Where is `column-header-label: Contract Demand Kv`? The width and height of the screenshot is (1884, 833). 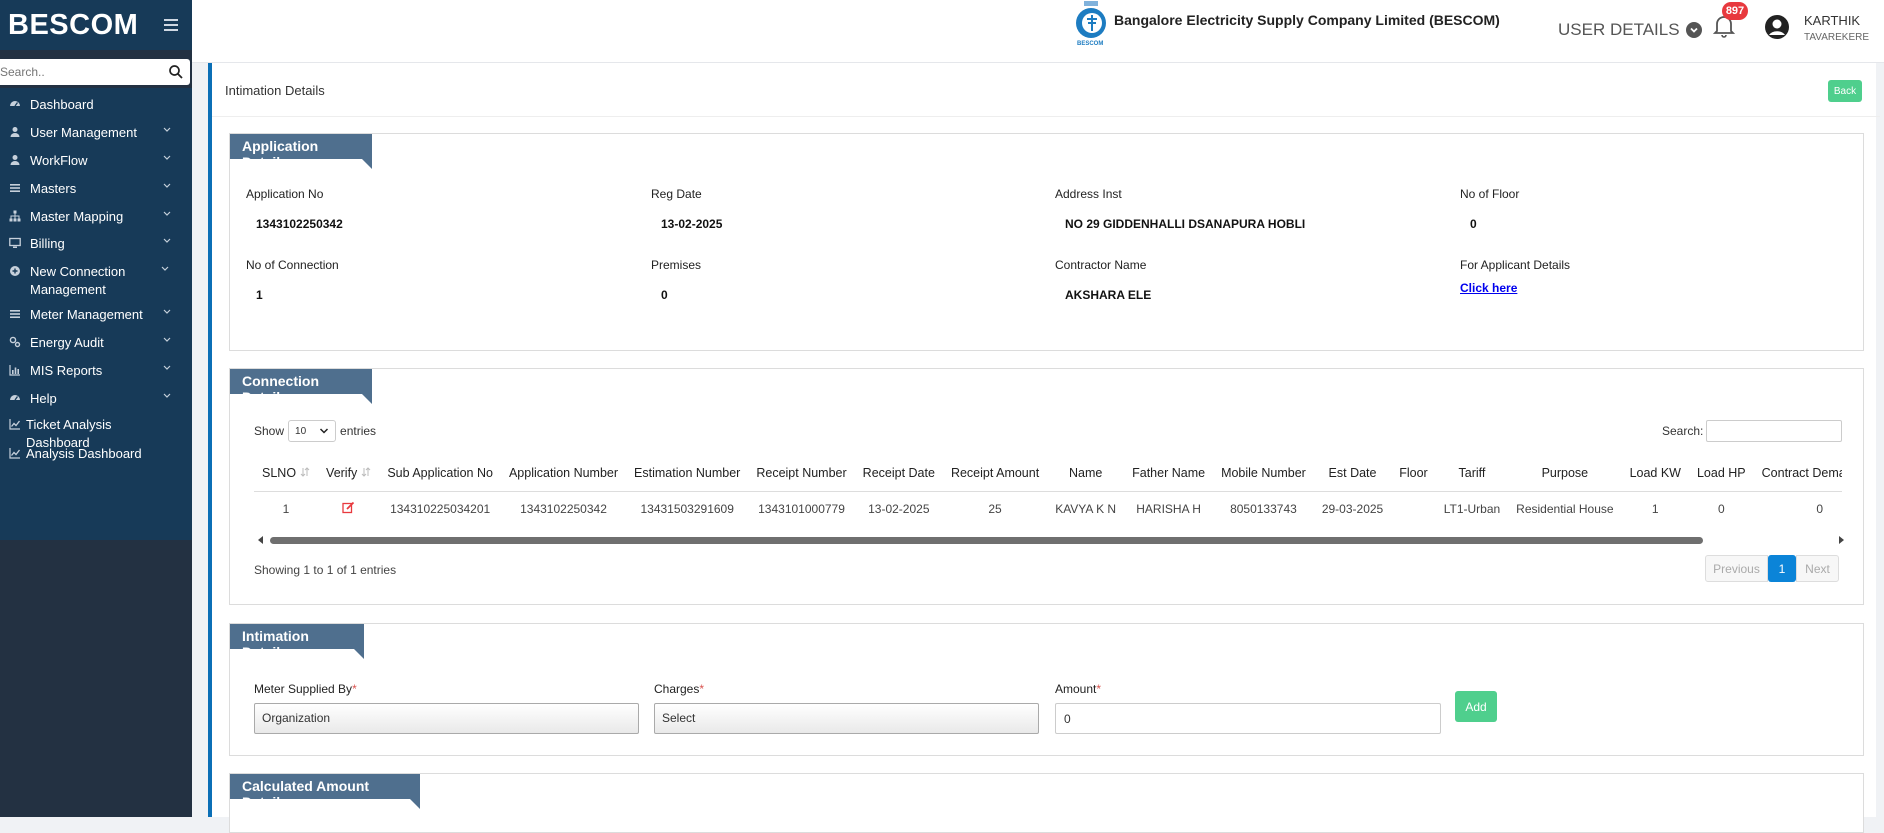 column-header-label: Contract Demand Kv is located at coordinates (1801, 472).